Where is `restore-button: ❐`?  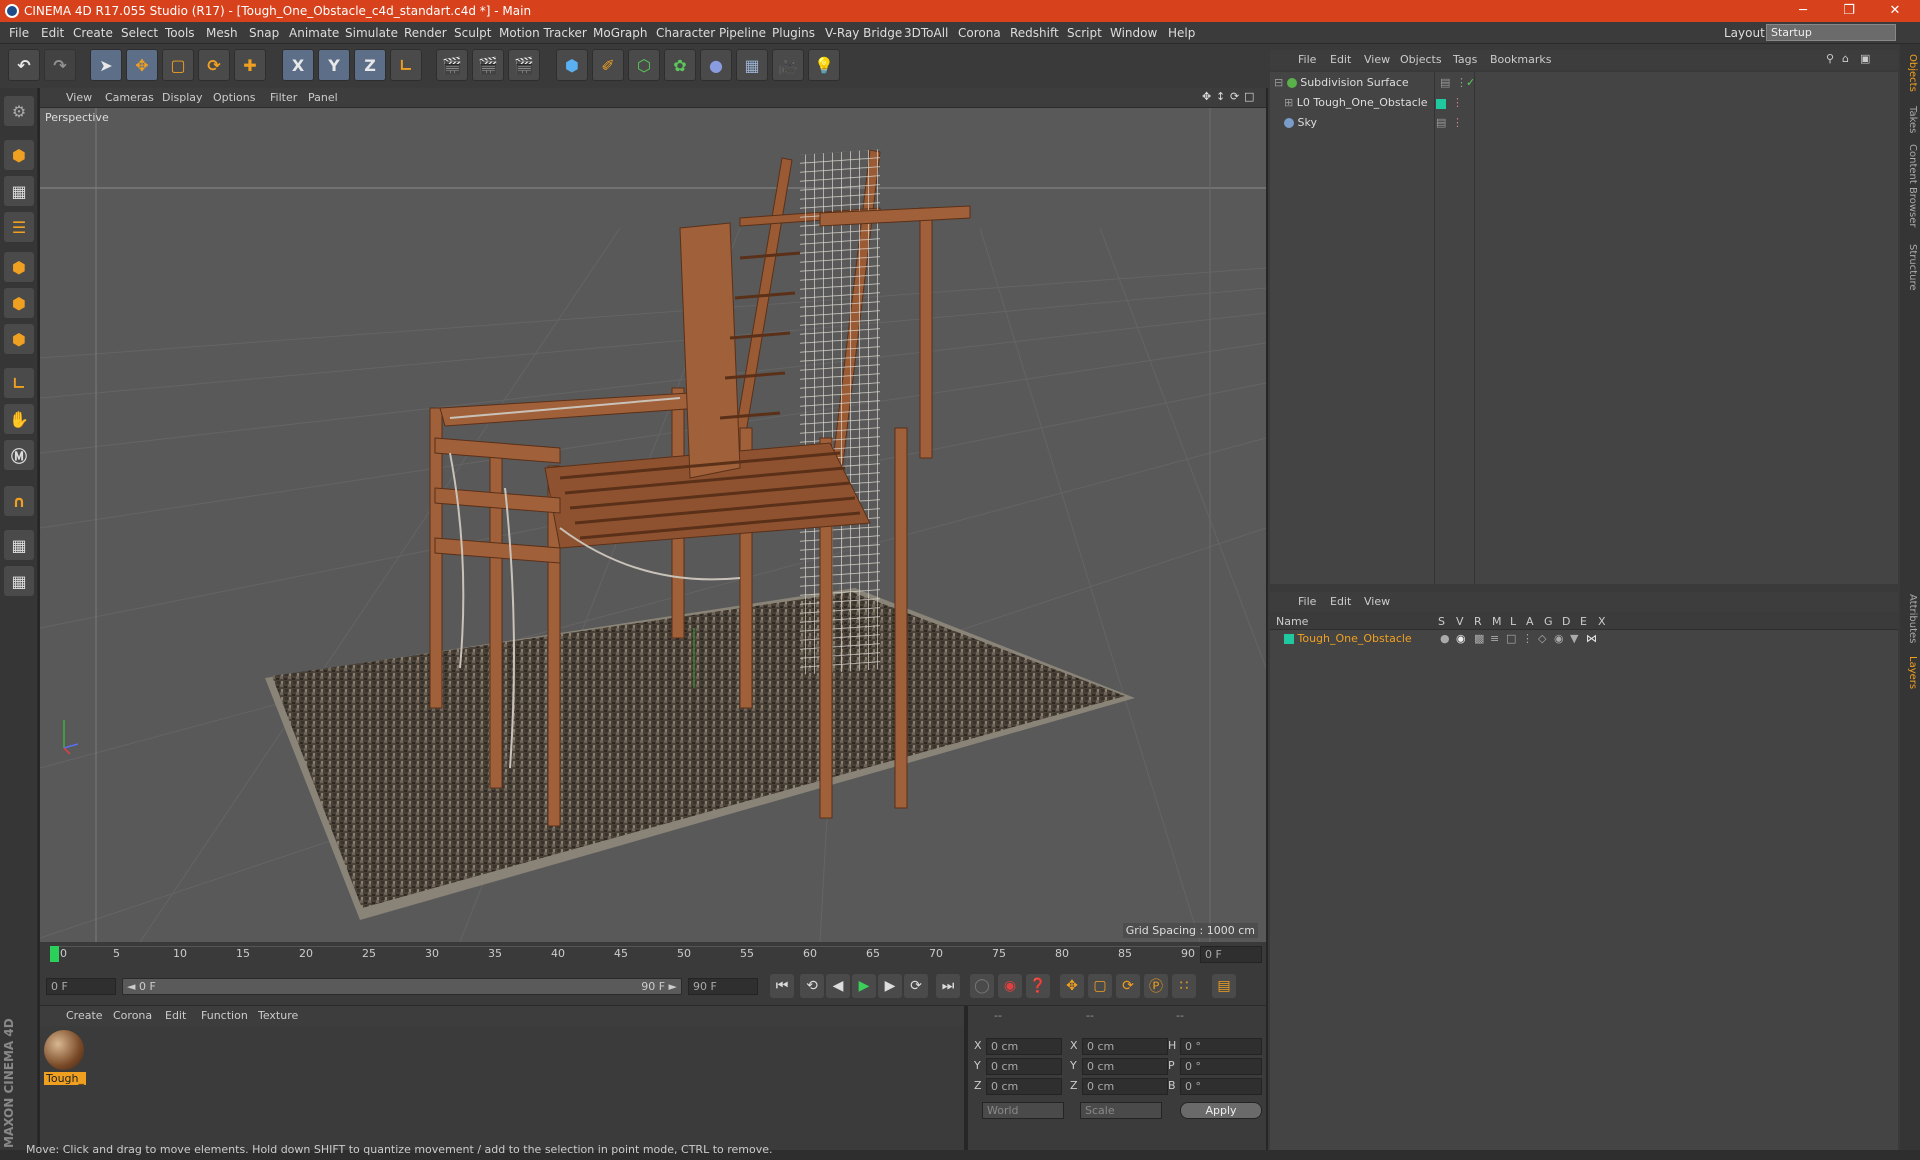
restore-button: ❐ is located at coordinates (1849, 11).